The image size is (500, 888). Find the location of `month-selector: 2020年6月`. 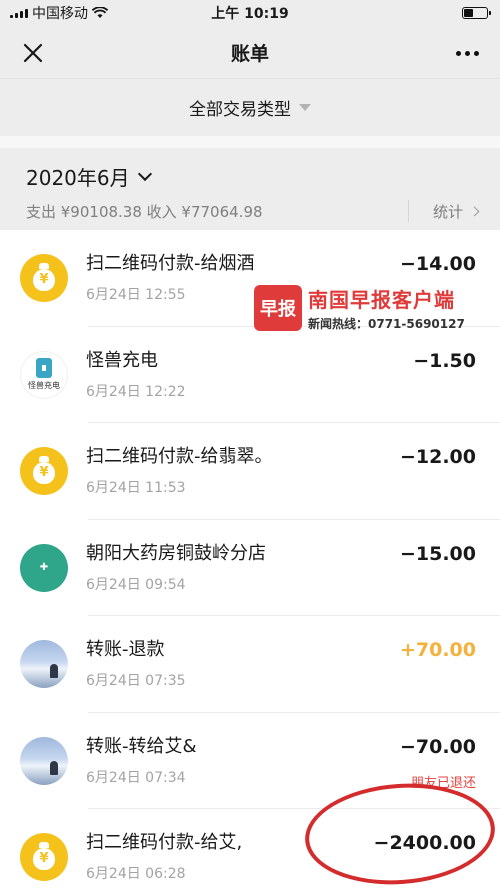

month-selector: 2020年6月 is located at coordinates (250, 176).